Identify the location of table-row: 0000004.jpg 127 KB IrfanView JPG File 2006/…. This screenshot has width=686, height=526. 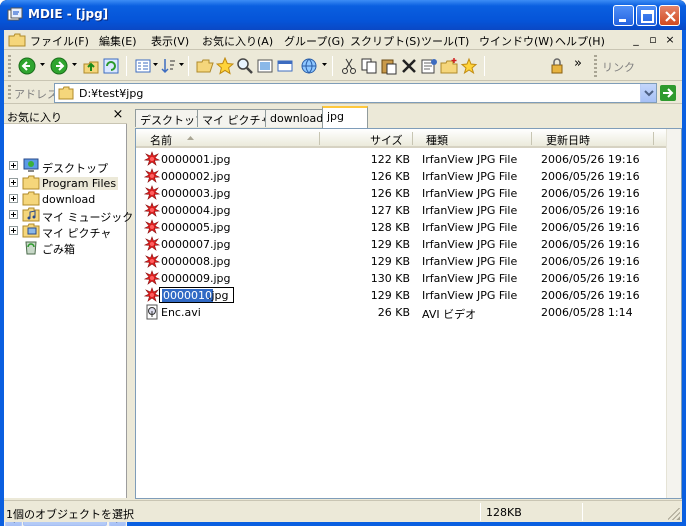
(401, 210).